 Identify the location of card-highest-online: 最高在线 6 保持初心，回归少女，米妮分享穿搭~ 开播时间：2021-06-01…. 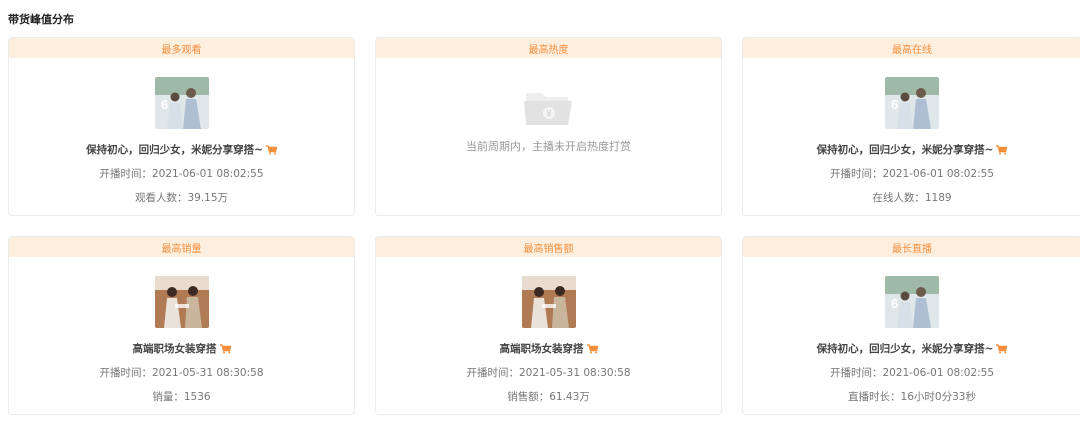
(911, 126).